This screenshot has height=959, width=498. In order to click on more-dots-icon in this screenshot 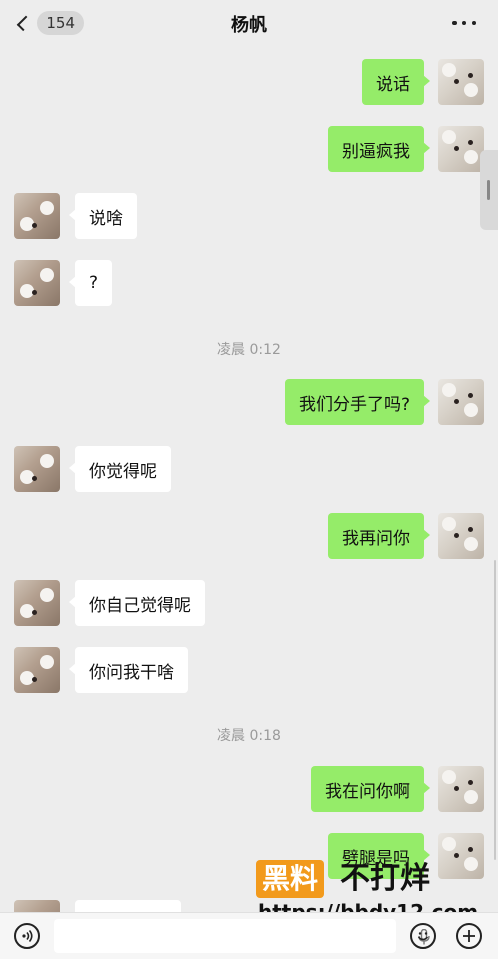, I will do `click(464, 23)`.